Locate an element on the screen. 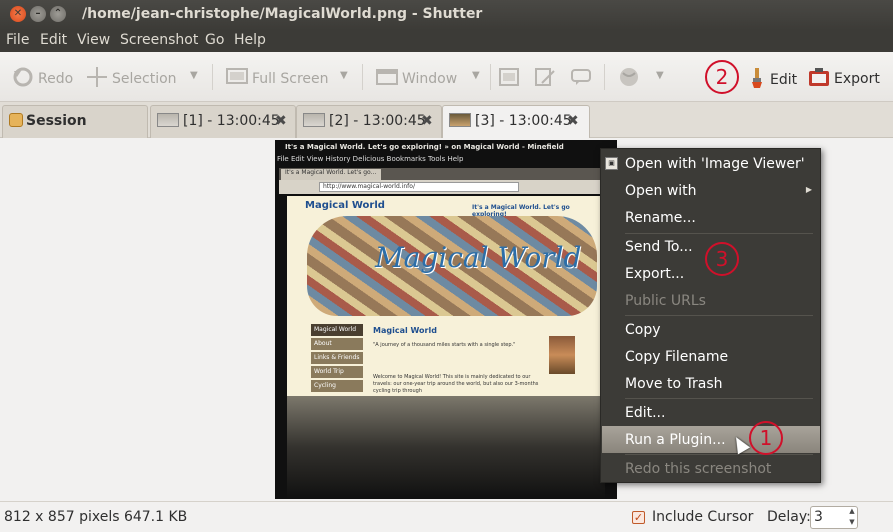 The height and width of the screenshot is (532, 893). export-button: Export is located at coordinates (844, 79).